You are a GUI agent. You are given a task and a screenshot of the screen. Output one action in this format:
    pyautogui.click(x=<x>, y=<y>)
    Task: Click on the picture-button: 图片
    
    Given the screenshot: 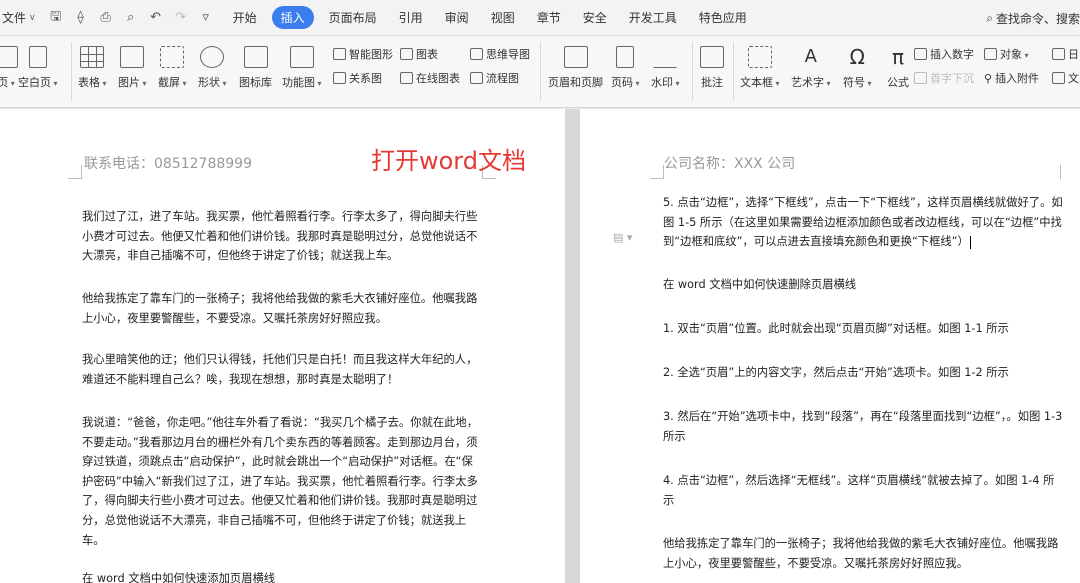 What is the action you would take?
    pyautogui.click(x=132, y=68)
    